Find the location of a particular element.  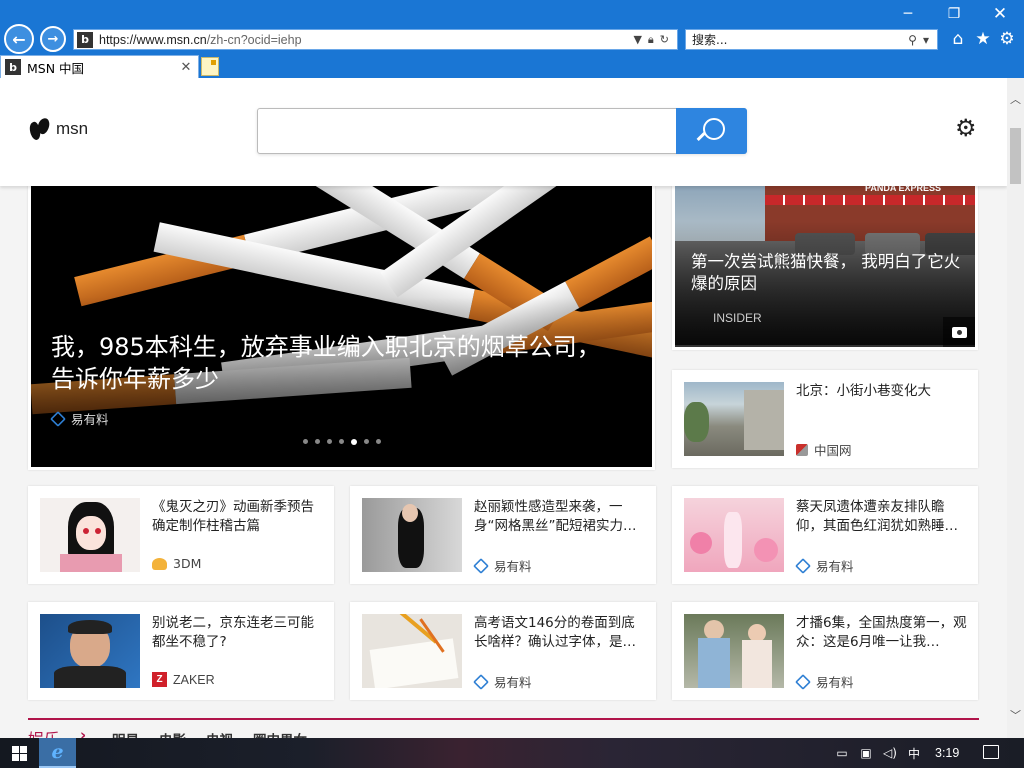

news-source-text: ZAKER is located at coordinates (194, 679).